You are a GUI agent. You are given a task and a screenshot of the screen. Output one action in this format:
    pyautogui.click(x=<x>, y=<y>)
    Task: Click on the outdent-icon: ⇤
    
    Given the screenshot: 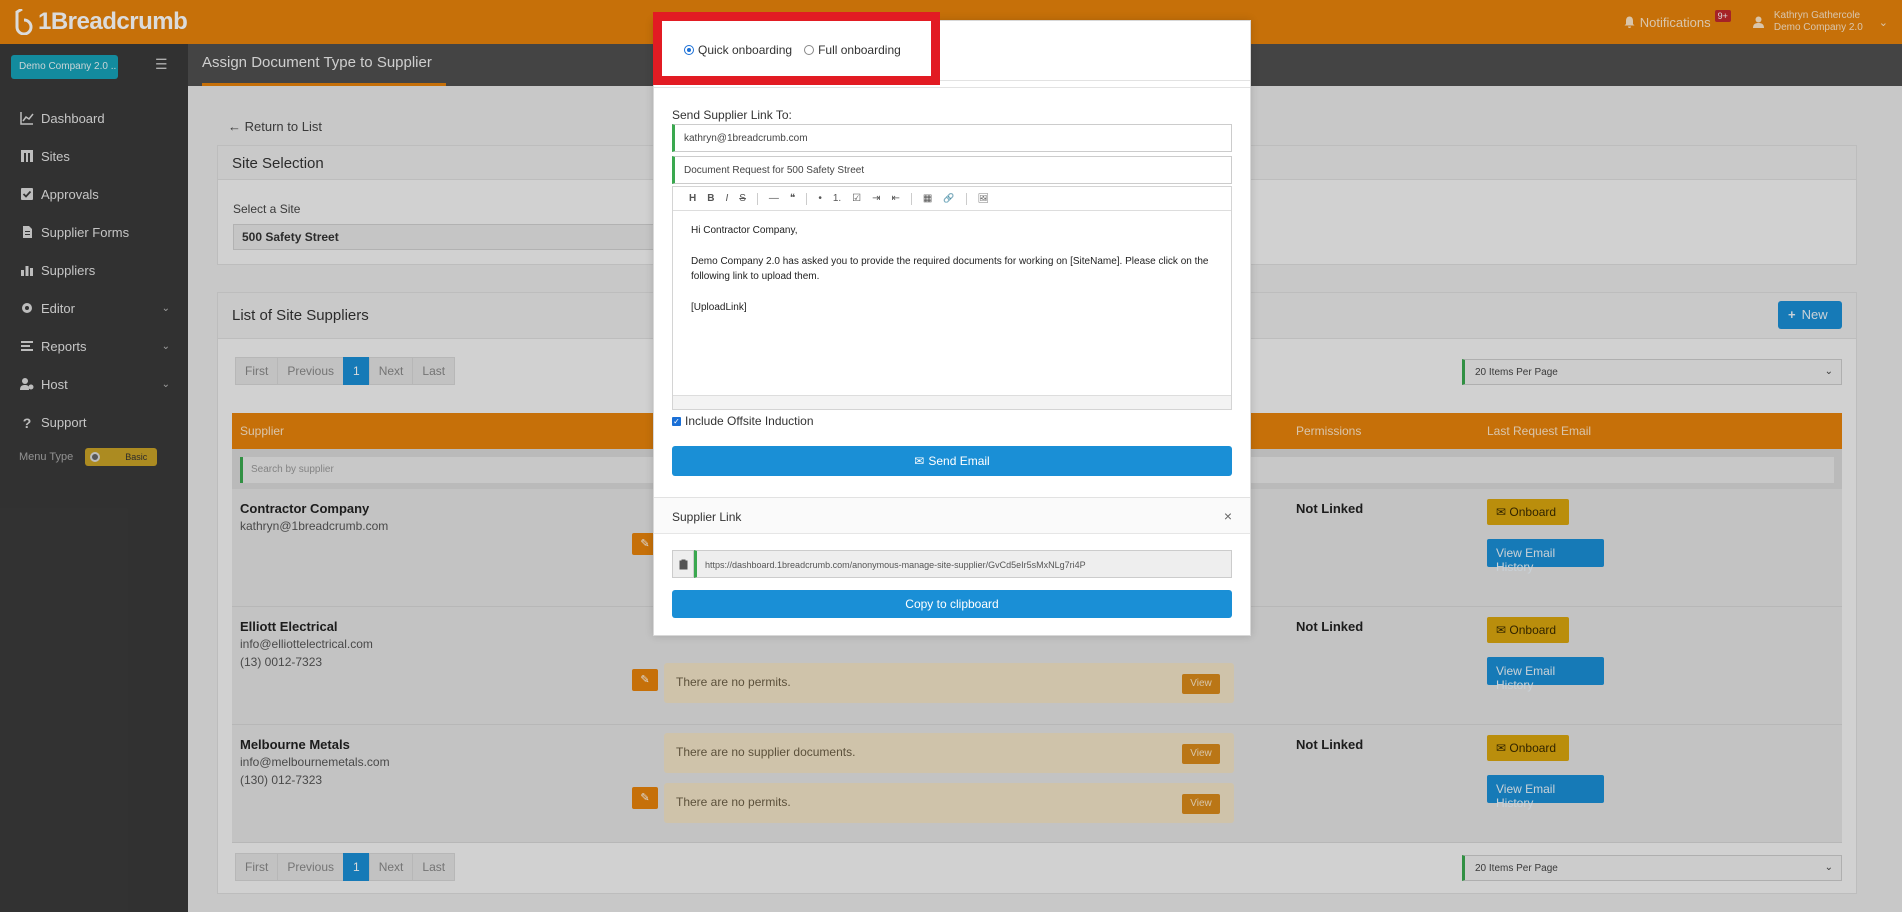 What is the action you would take?
    pyautogui.click(x=896, y=198)
    